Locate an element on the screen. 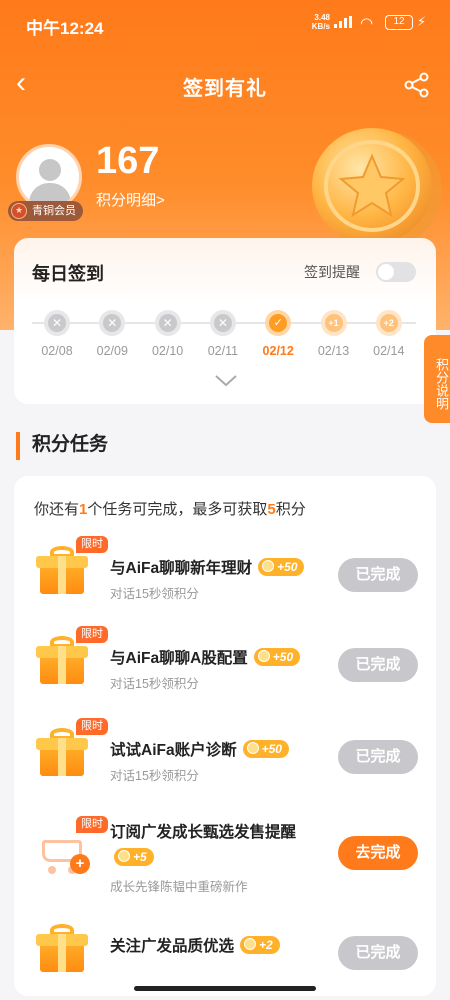  task-name: 关注广发品质优选 +2 is located at coordinates (195, 945).